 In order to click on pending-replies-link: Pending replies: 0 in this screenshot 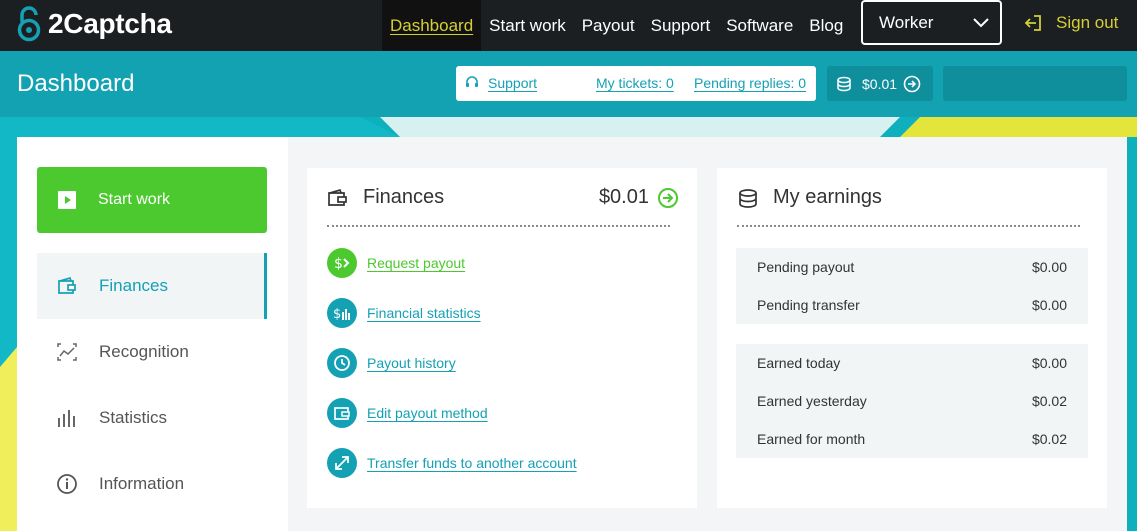, I will do `click(750, 83)`.